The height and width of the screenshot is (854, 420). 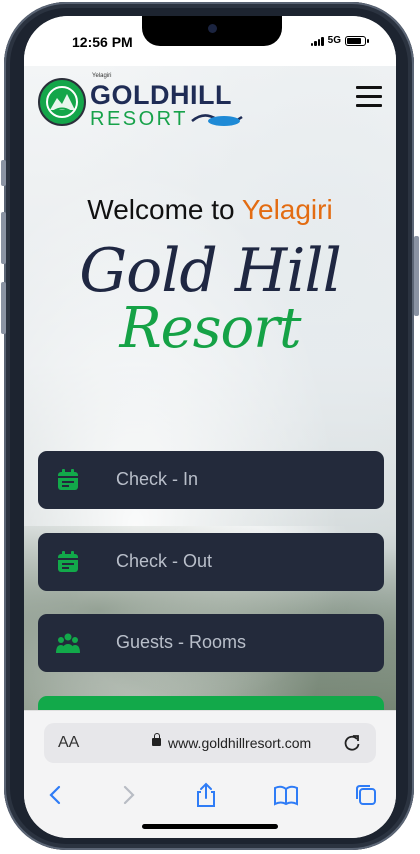 I want to click on reload-icon, so click(x=352, y=743).